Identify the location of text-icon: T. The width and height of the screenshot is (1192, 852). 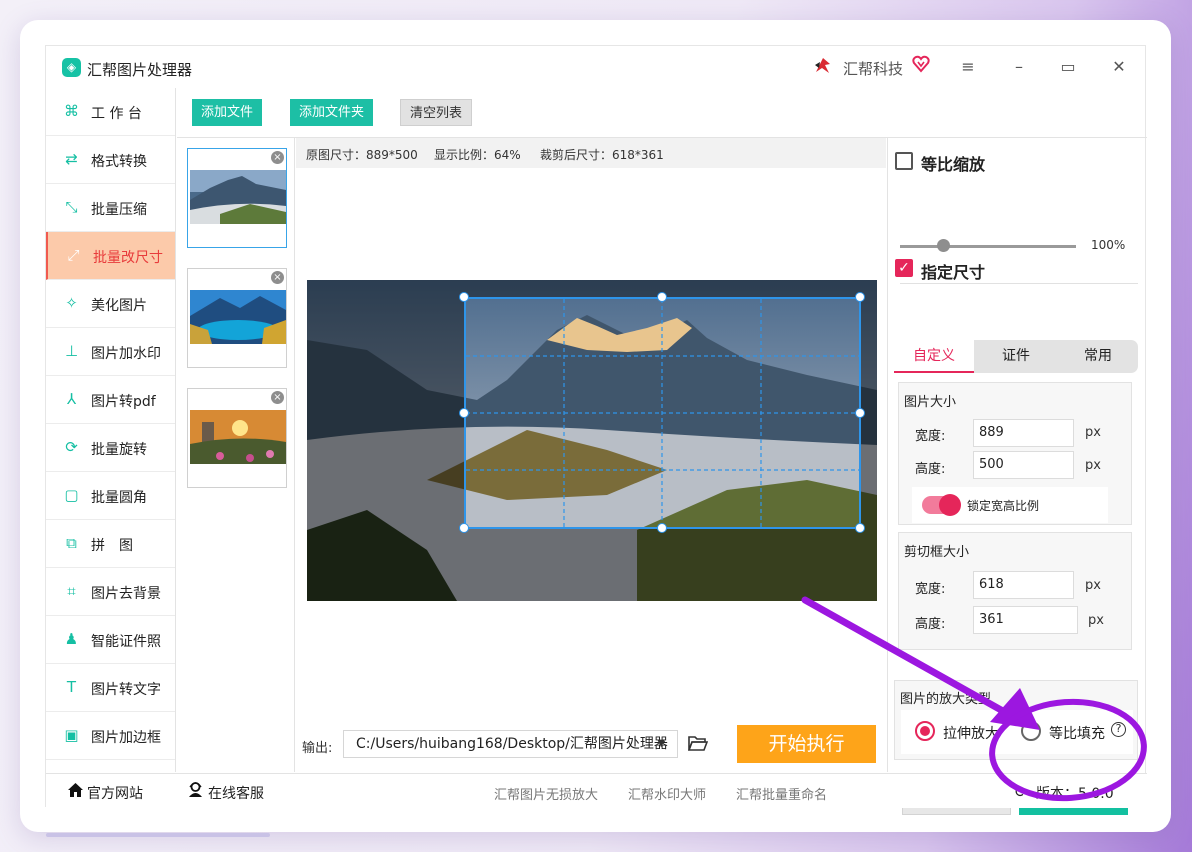
(71, 687).